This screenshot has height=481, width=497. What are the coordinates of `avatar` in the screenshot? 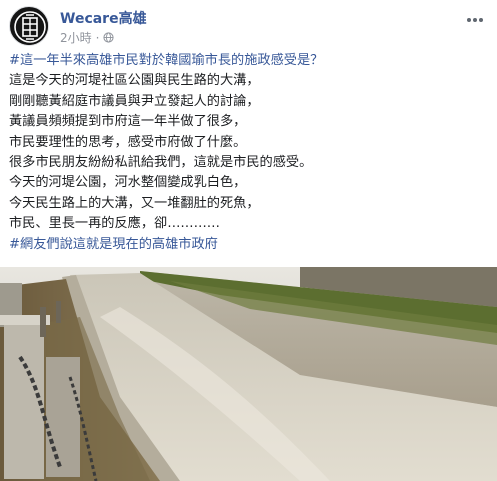 It's located at (29, 26).